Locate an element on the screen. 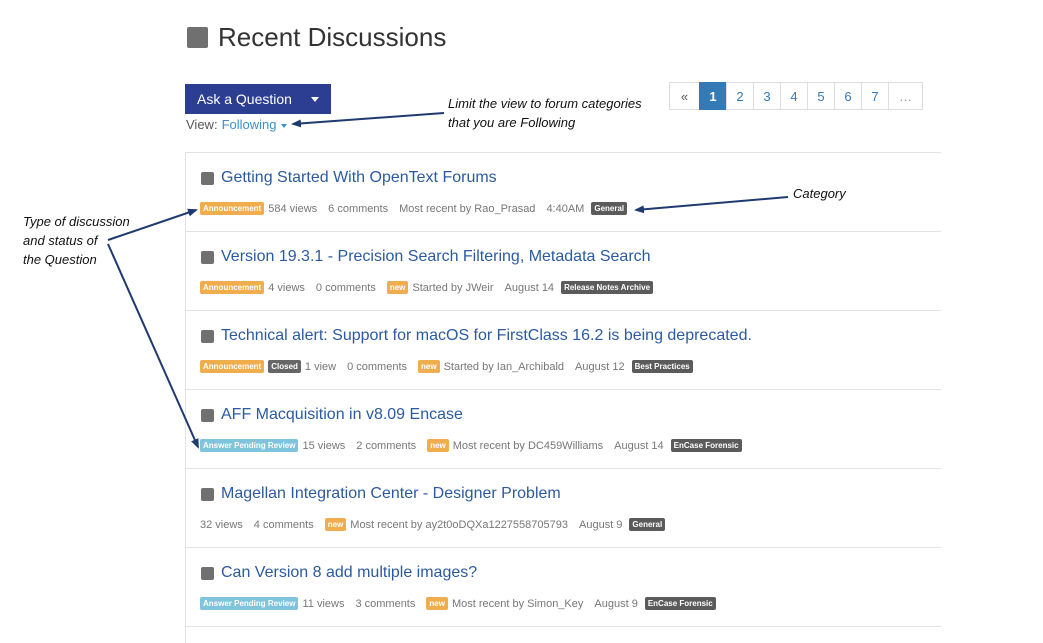  status-annotation-arrow is located at coordinates (153, 346).